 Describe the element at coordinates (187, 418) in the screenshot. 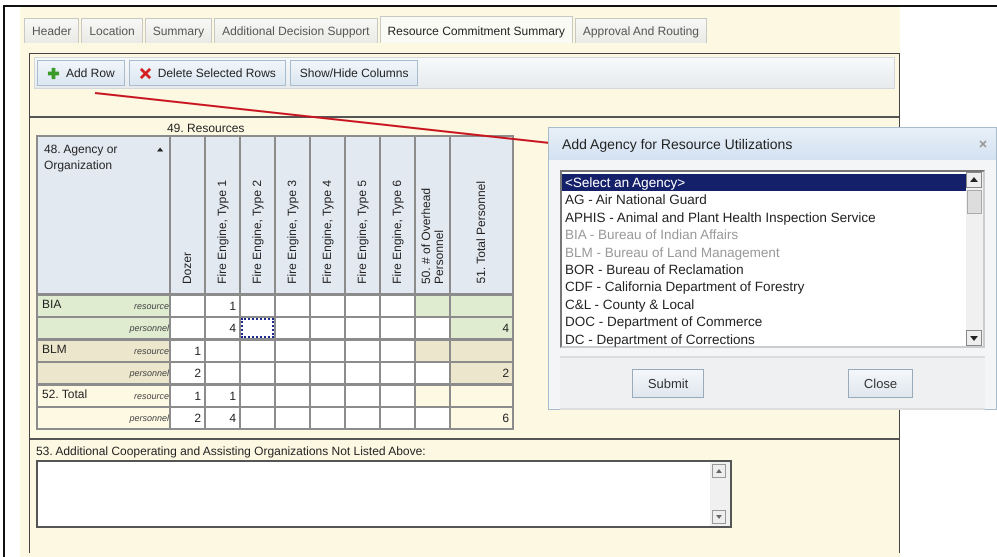

I see `table-cell: 2` at that location.